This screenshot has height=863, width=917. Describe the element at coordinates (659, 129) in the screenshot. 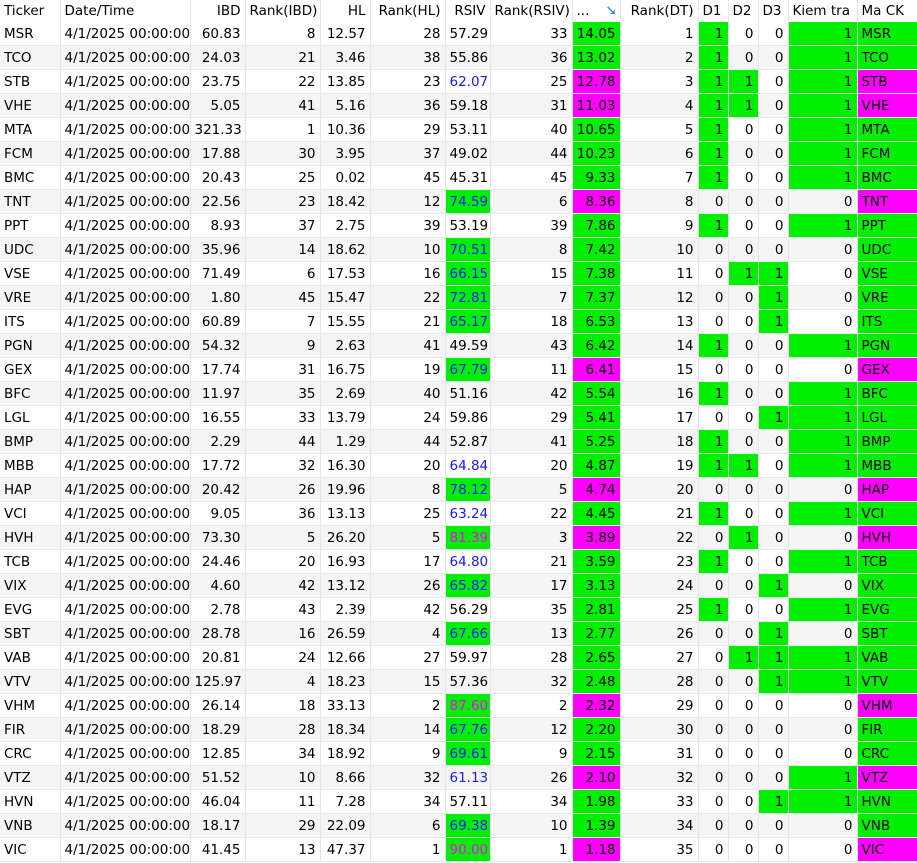

I see `cell-rank-dt: 5` at that location.